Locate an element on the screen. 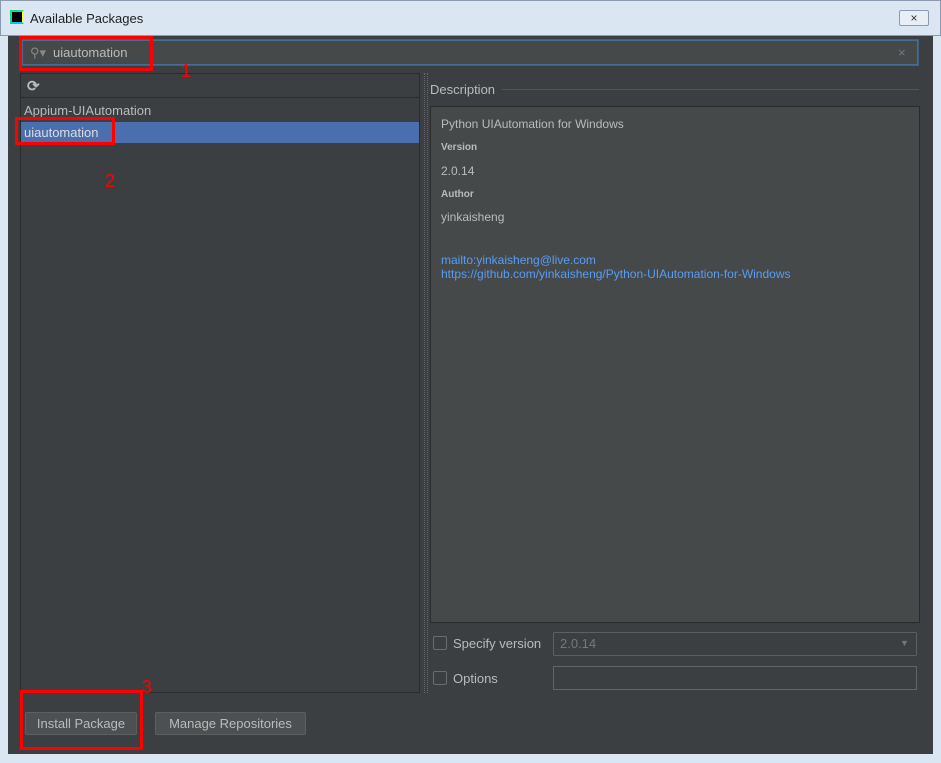 The height and width of the screenshot is (763, 941). description-separator is located at coordinates (710, 89).